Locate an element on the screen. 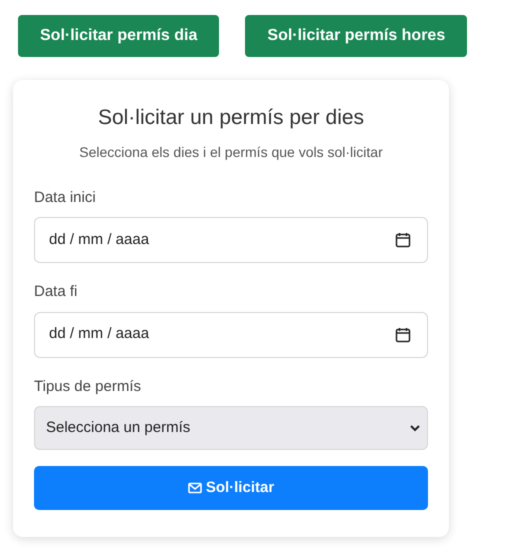  form-subtitle: Selecciona els dies i el permís que vols sol·licitar is located at coordinates (231, 152).